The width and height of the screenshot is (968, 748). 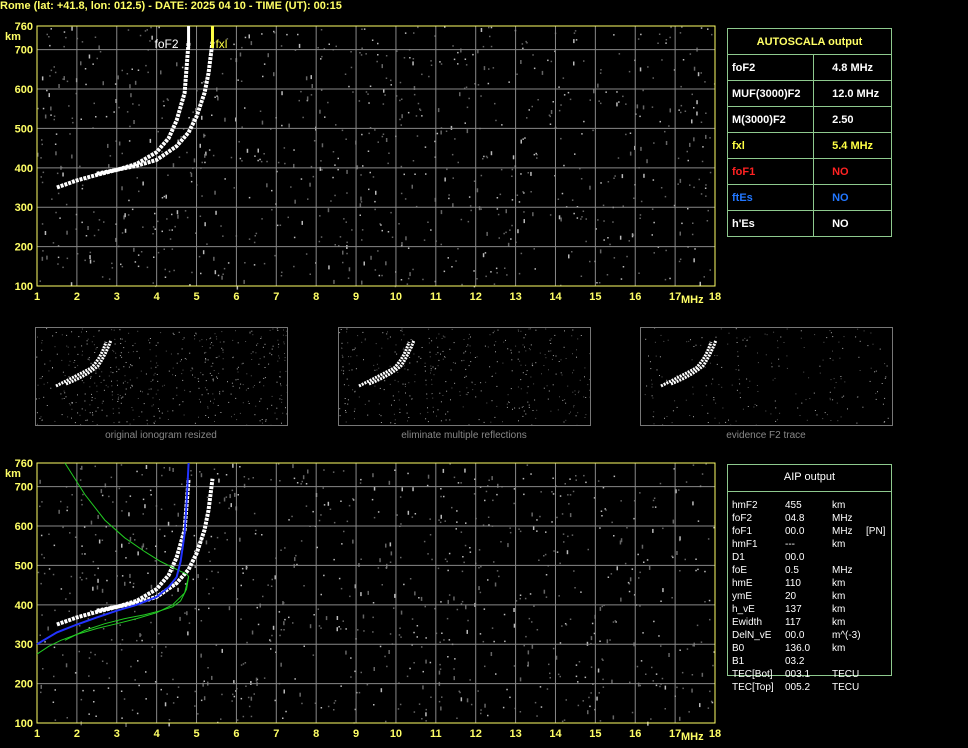 I want to click on aip-param: foE, so click(x=740, y=570).